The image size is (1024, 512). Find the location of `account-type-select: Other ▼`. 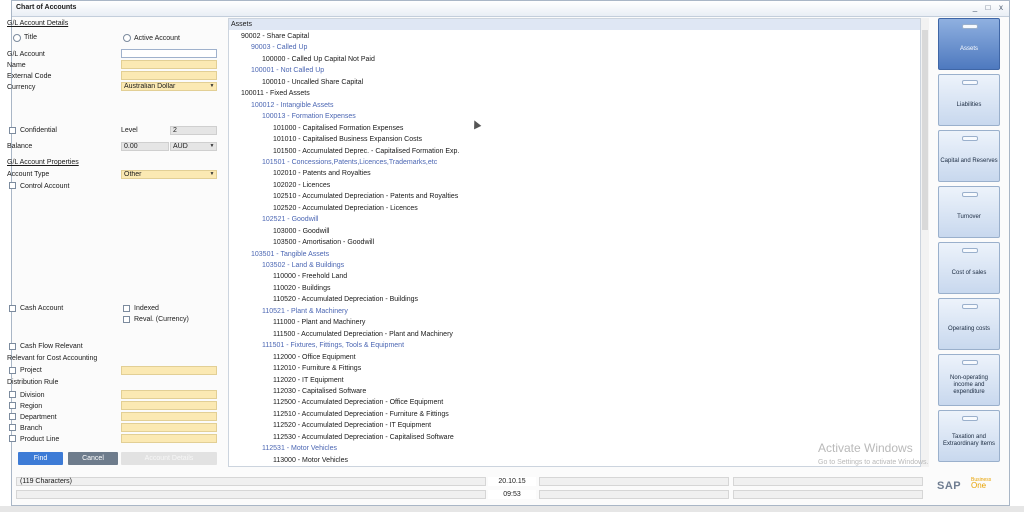

account-type-select: Other ▼ is located at coordinates (169, 174).